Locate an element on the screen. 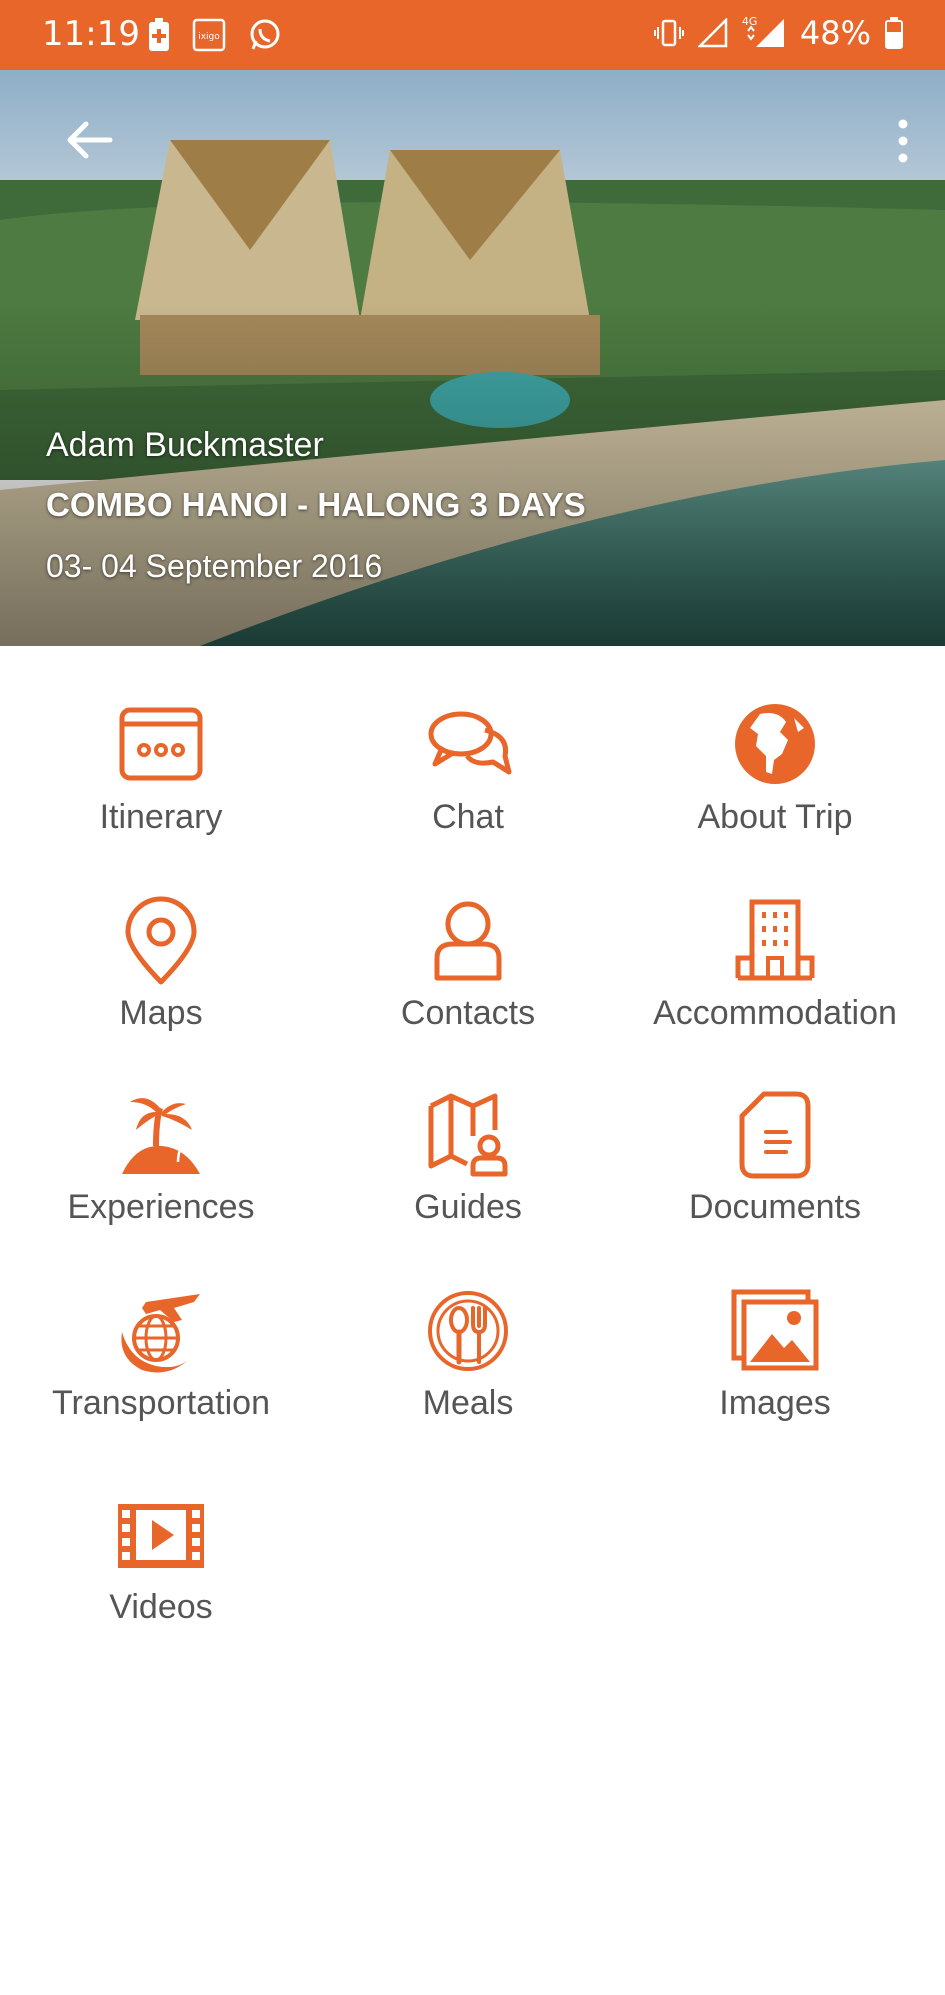  vibrate-icon is located at coordinates (668, 33).